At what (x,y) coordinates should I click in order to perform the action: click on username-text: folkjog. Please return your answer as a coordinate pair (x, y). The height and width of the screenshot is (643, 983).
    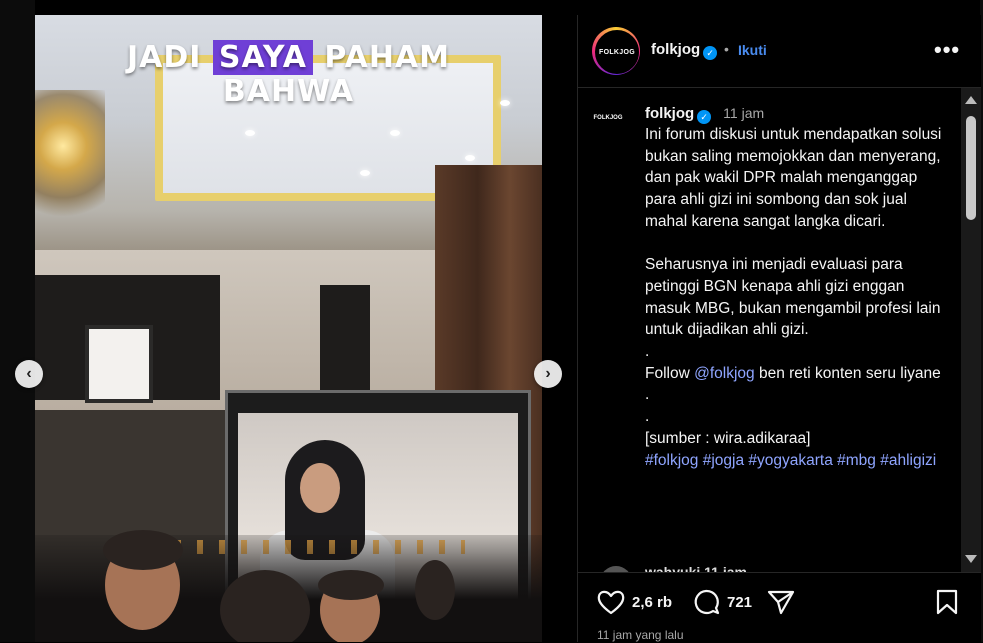
    Looking at the image, I should click on (675, 49).